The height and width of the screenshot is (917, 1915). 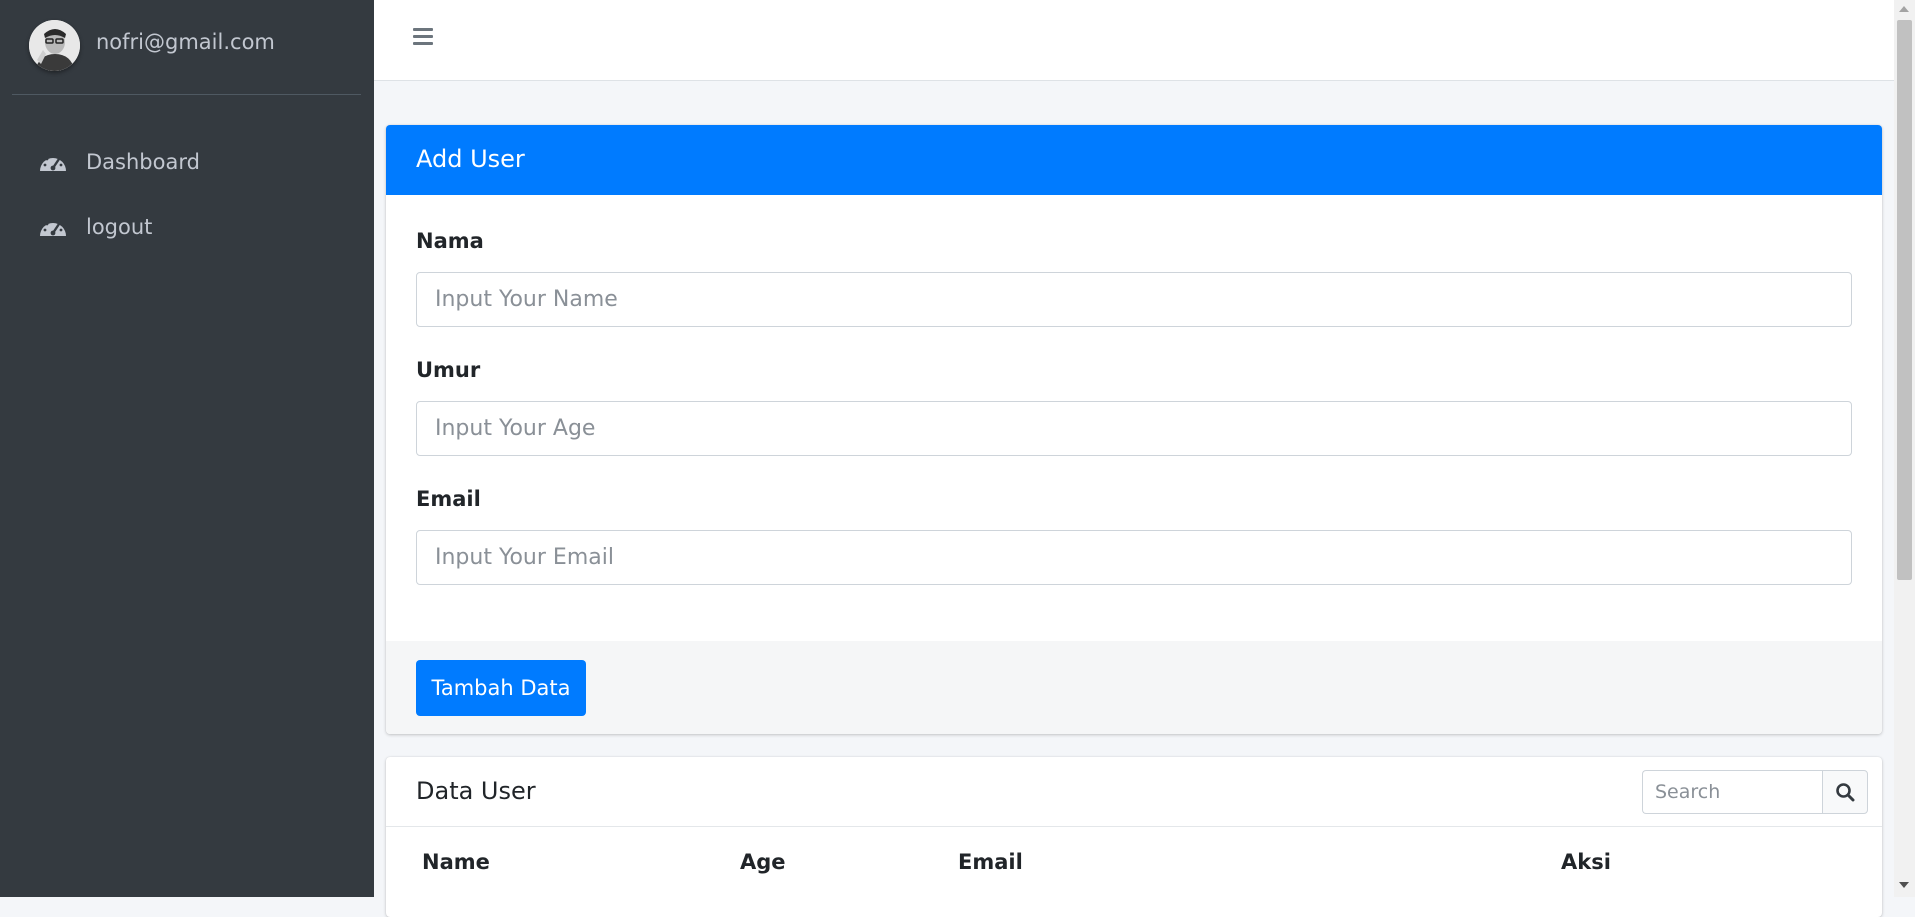 I want to click on column-header-age: Age, so click(x=763, y=862).